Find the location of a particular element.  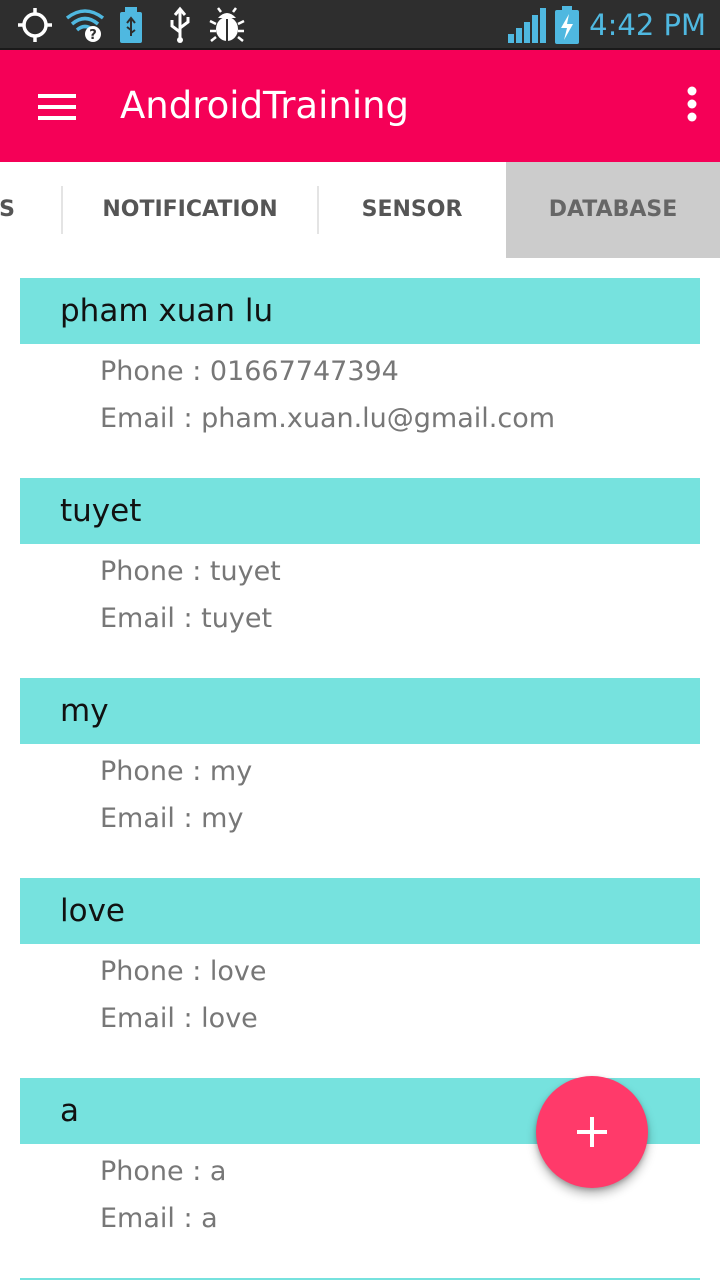

contact-email: Email : tuyet is located at coordinates (186, 618).